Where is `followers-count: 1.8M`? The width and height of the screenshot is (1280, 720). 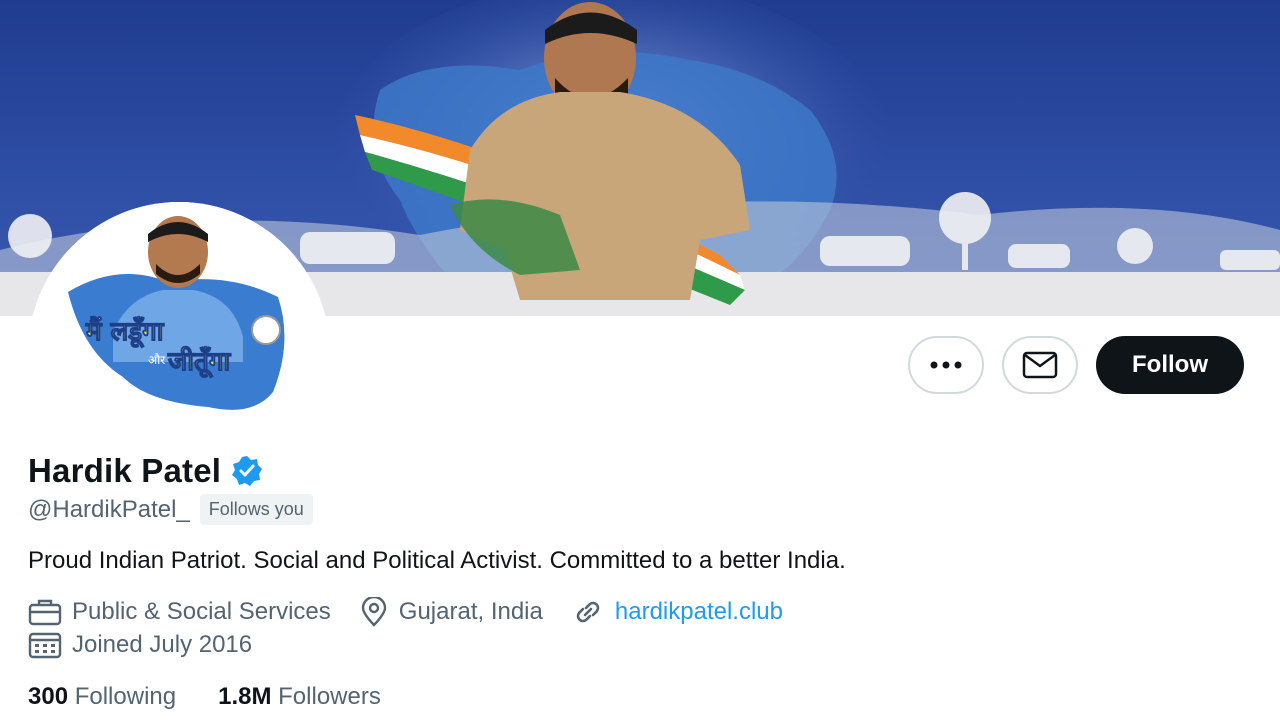
followers-count: 1.8M is located at coordinates (245, 696).